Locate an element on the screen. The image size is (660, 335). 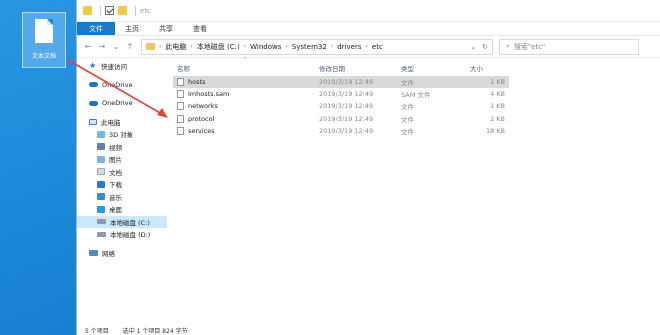
window-title: etc is located at coordinates (145, 10).